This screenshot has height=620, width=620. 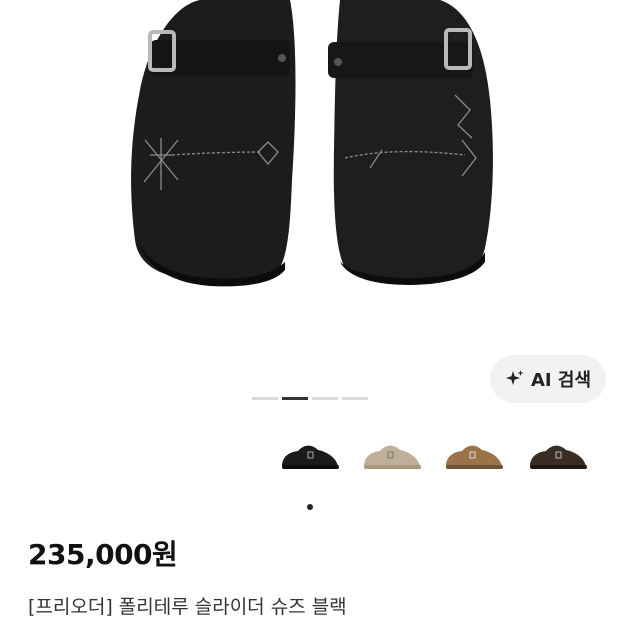 What do you see at coordinates (103, 554) in the screenshot?
I see `product-price: 235,000원` at bounding box center [103, 554].